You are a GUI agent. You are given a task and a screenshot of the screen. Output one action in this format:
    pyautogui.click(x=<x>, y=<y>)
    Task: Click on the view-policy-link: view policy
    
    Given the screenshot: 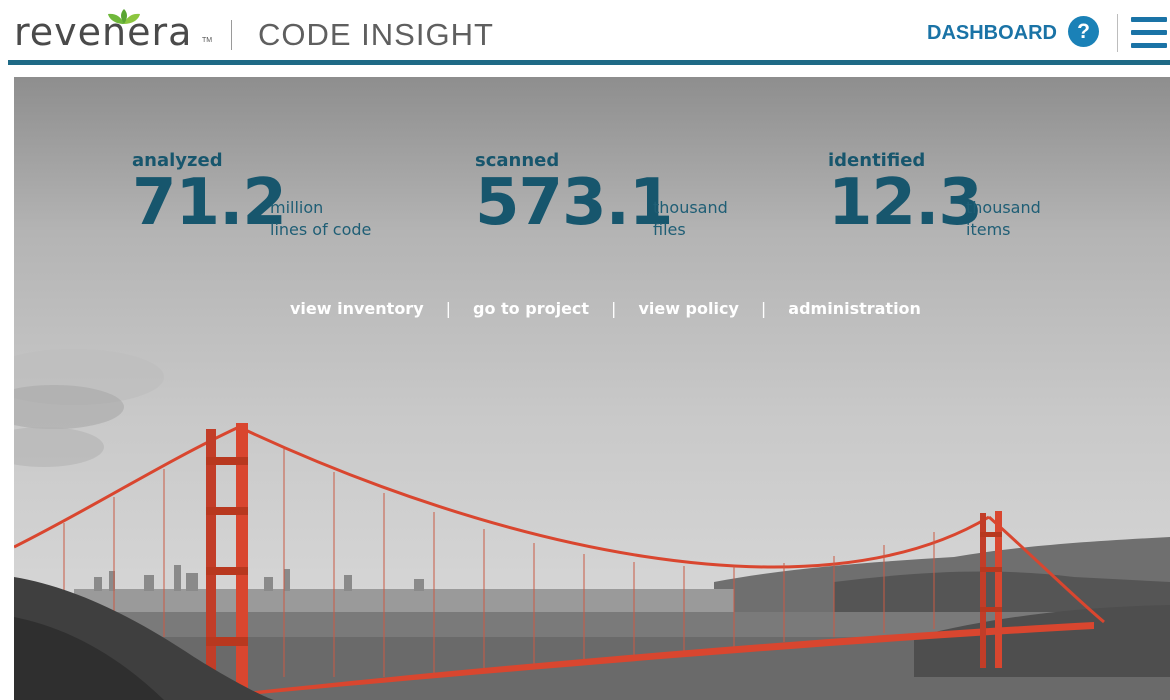 What is the action you would take?
    pyautogui.click(x=688, y=308)
    